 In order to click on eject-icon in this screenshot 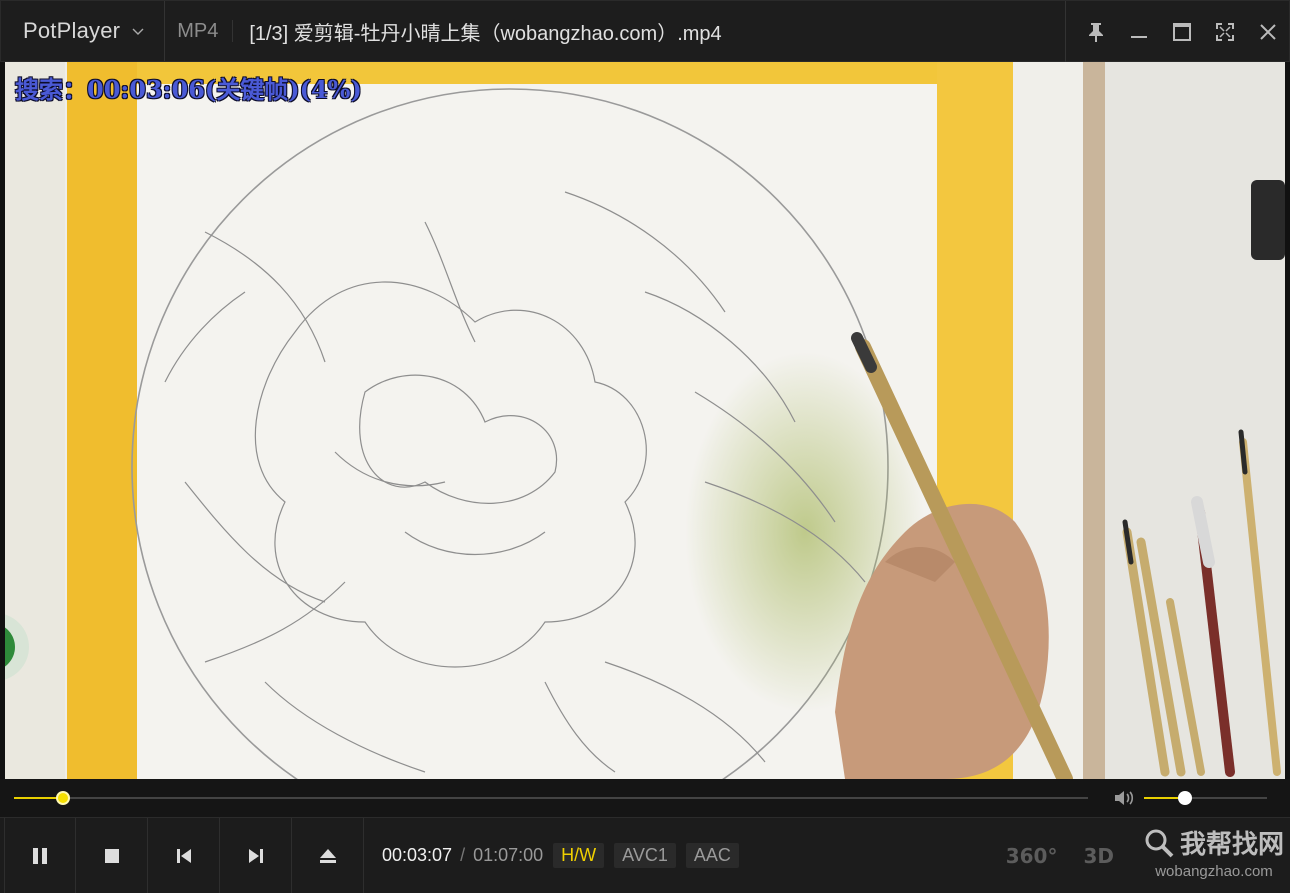, I will do `click(327, 855)`.